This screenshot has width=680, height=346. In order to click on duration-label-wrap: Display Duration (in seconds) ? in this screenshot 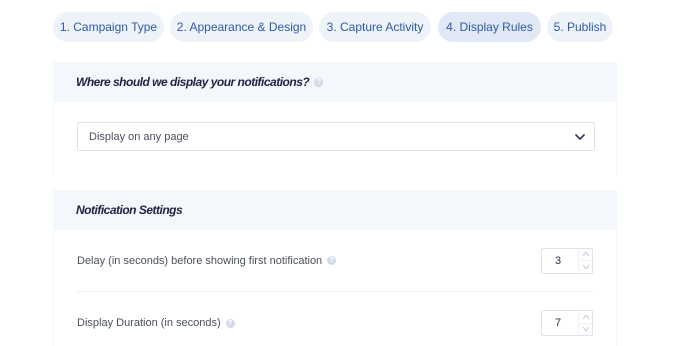, I will do `click(156, 323)`.